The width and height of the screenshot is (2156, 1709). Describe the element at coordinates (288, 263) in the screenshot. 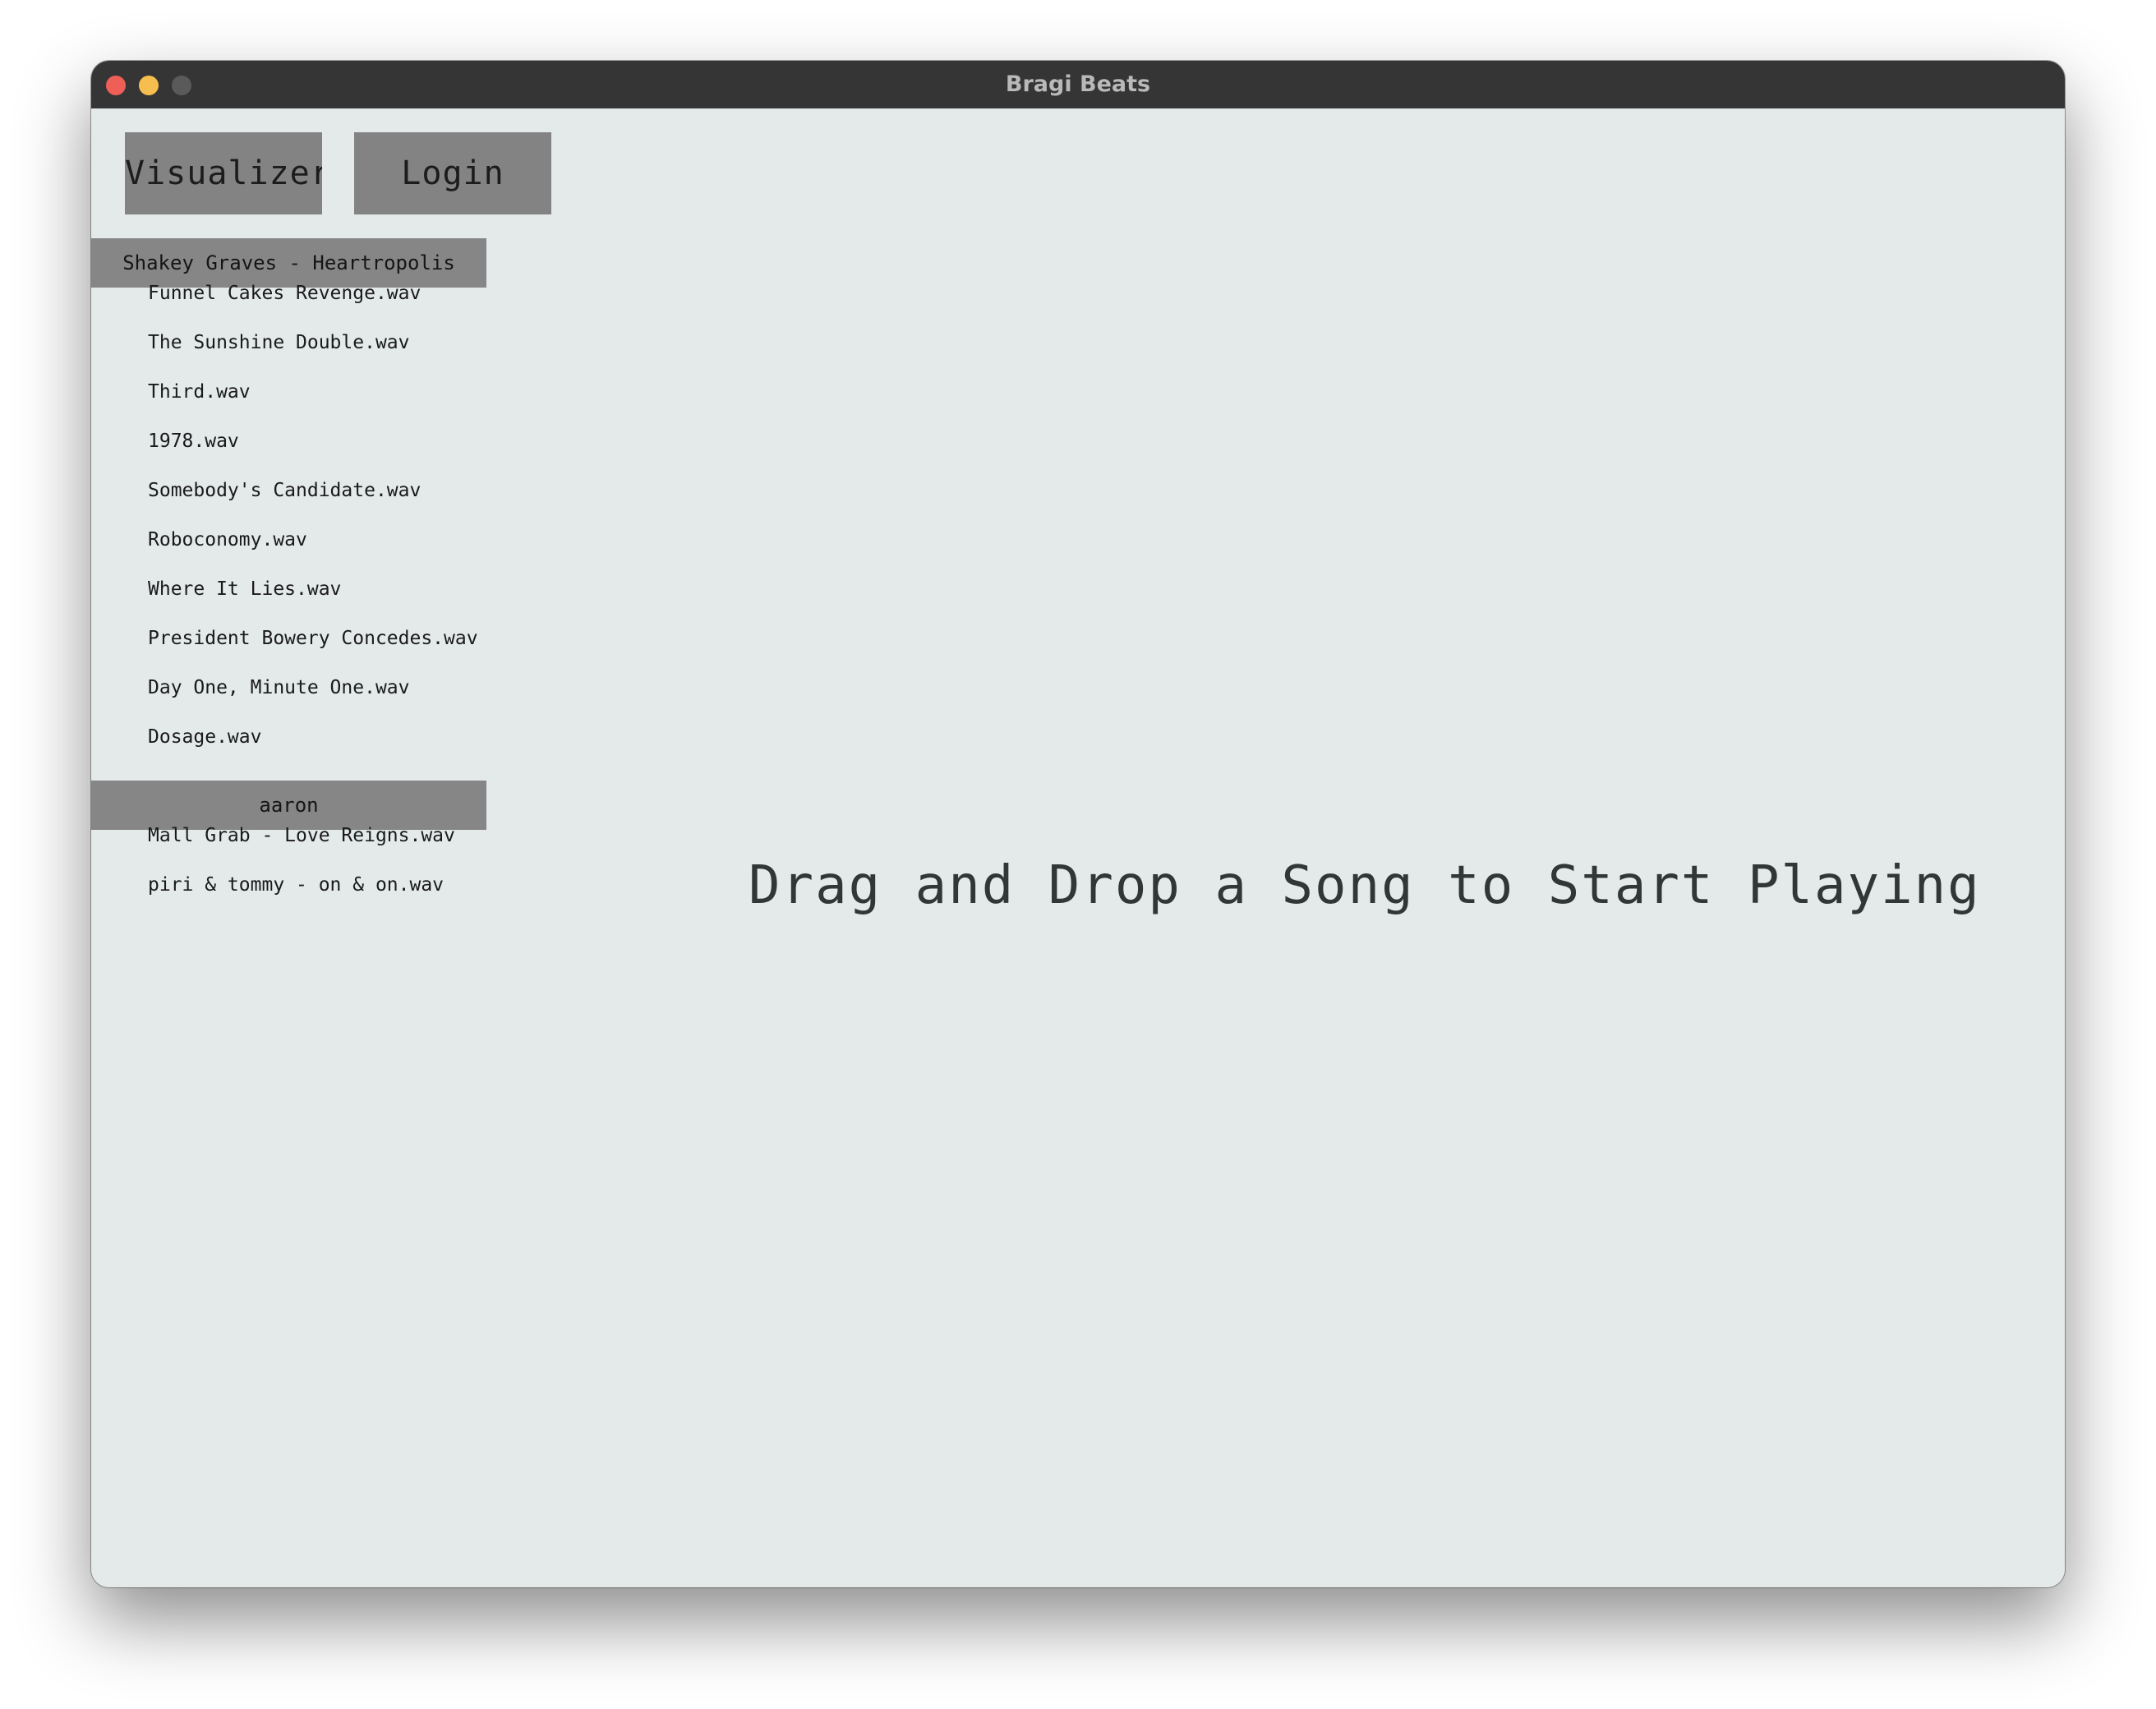

I see `playlist-header-shakey-graves: Shakey Graves - Heartropolis` at that location.